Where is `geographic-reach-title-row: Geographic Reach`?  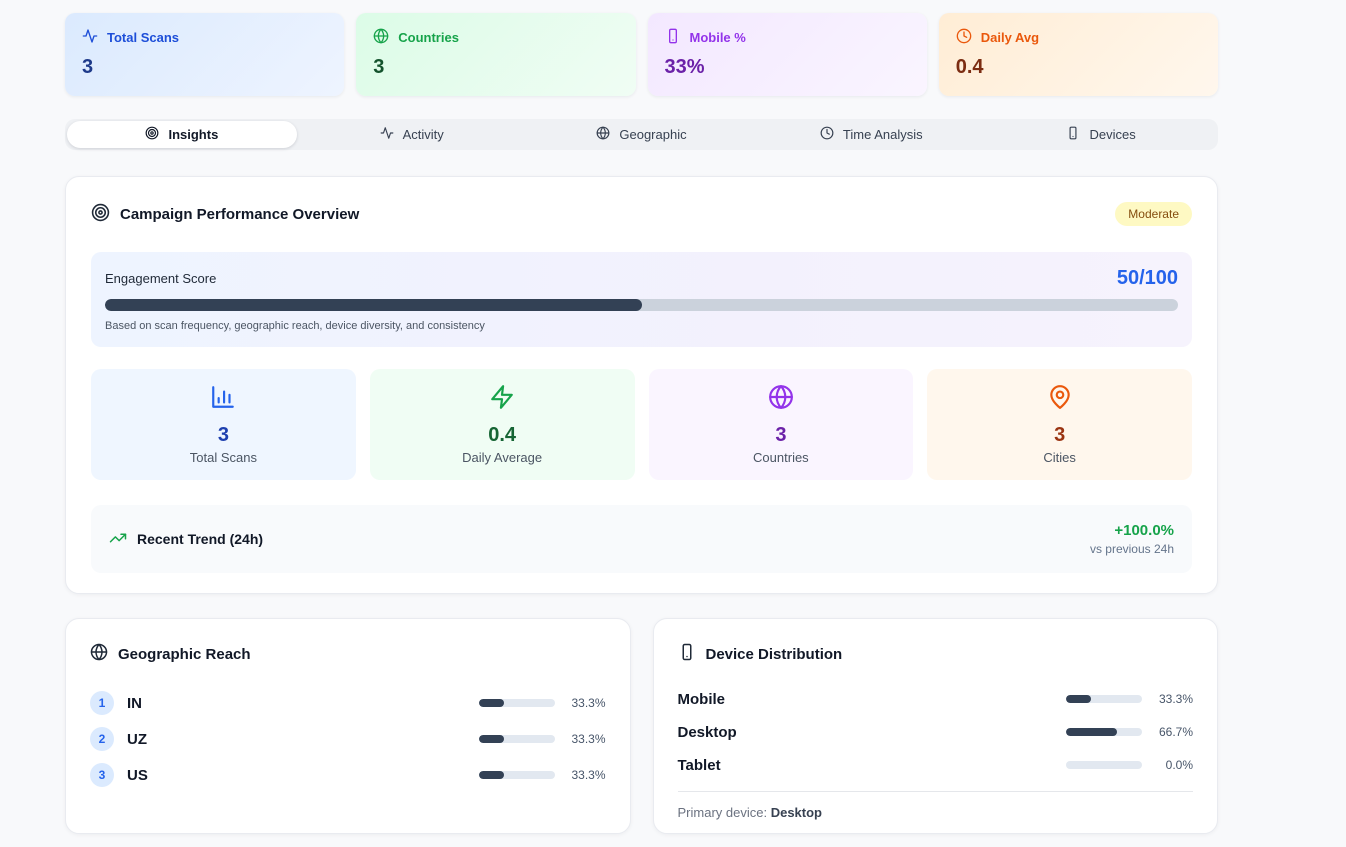
geographic-reach-title-row: Geographic Reach is located at coordinates (348, 654).